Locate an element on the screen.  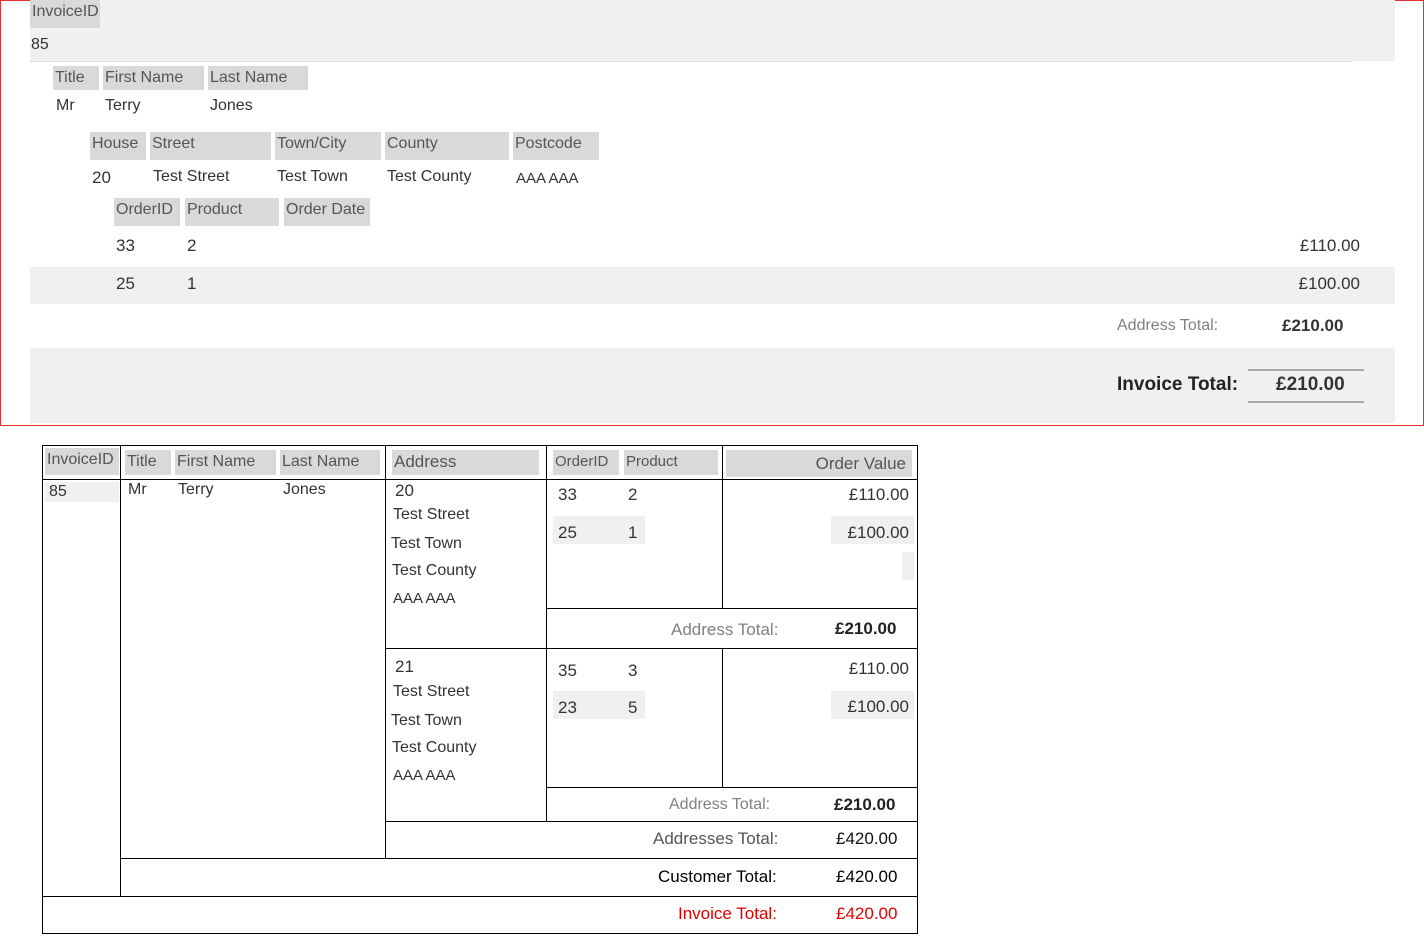
address-postcode: AAA AAA is located at coordinates (547, 178).